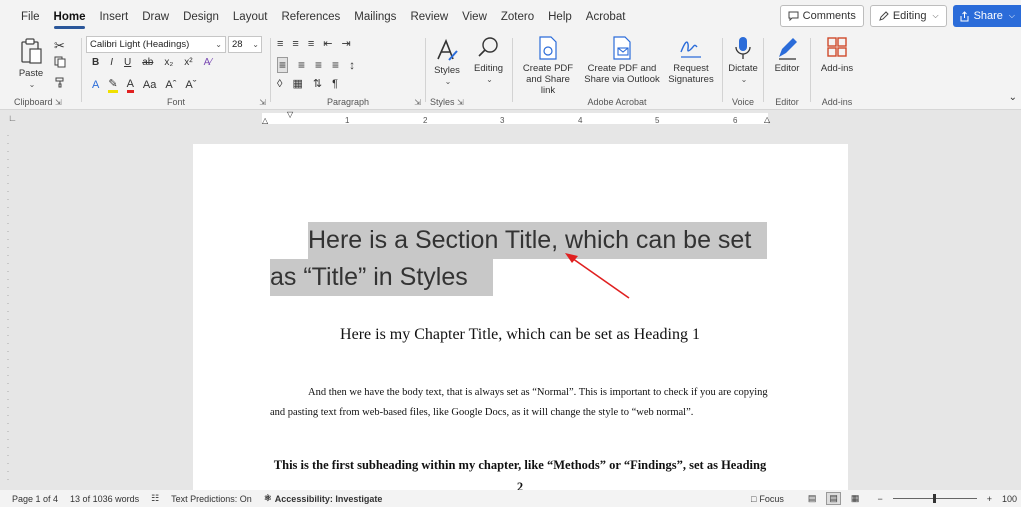 This screenshot has height=507, width=1021. What do you see at coordinates (989, 499) in the screenshot?
I see `zoom-in-icon: +` at bounding box center [989, 499].